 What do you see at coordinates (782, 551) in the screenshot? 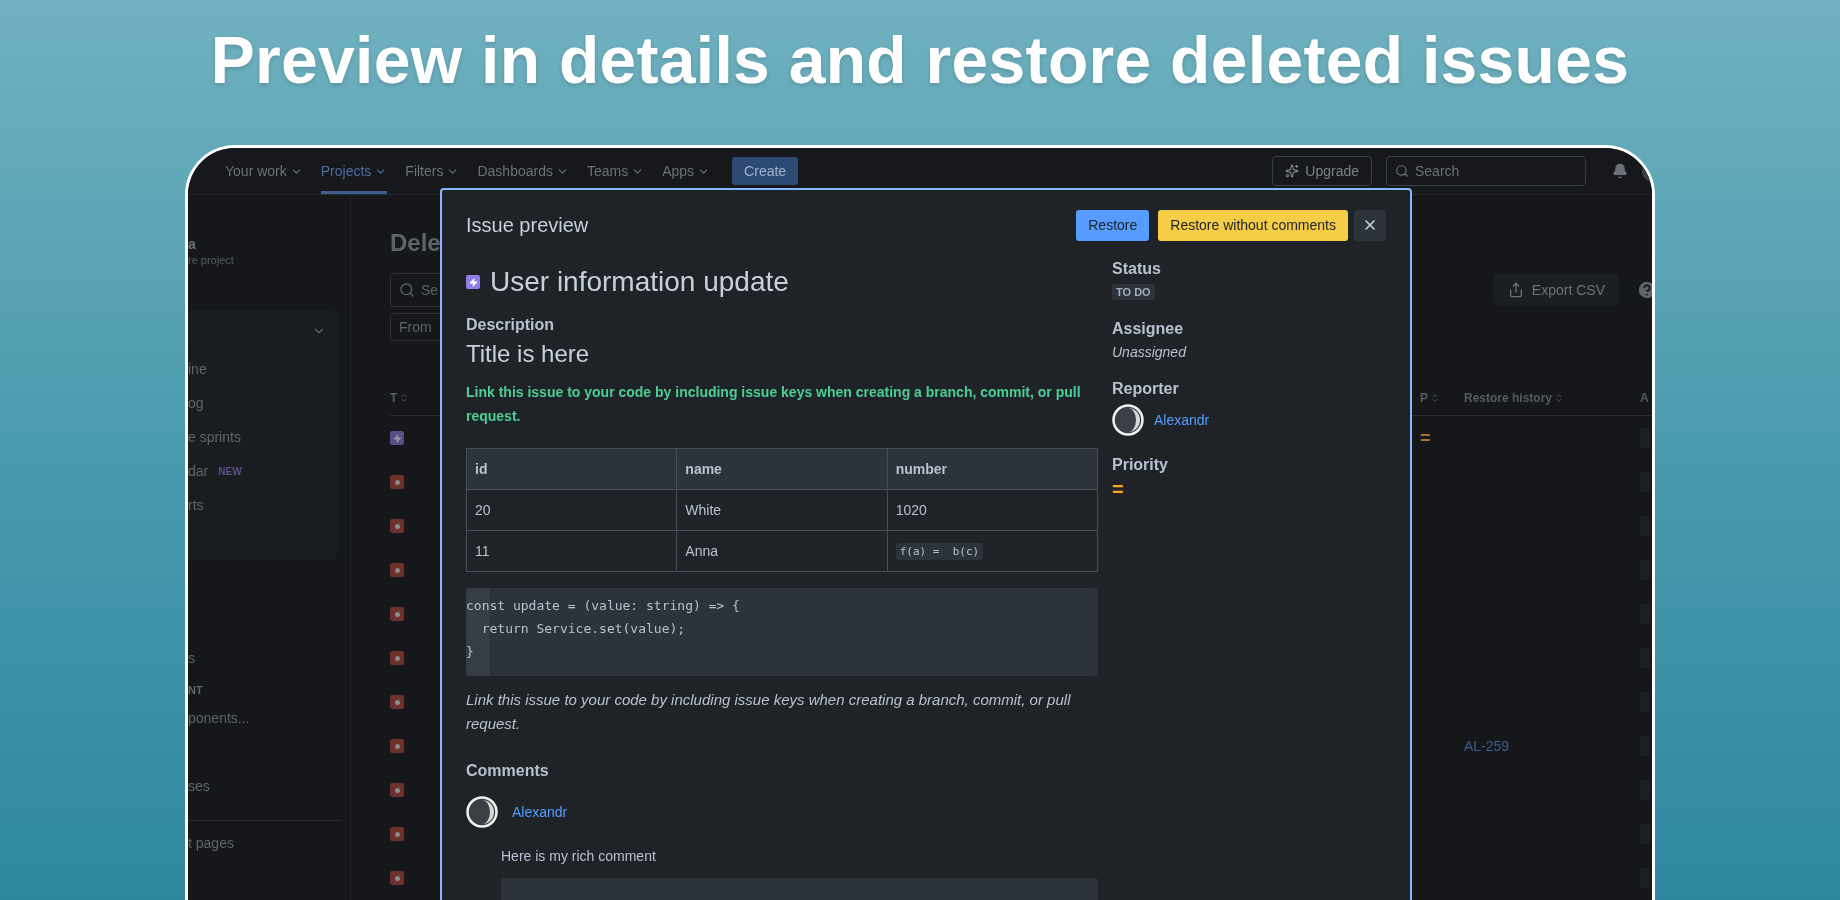
I see `table-cell: Anna` at bounding box center [782, 551].